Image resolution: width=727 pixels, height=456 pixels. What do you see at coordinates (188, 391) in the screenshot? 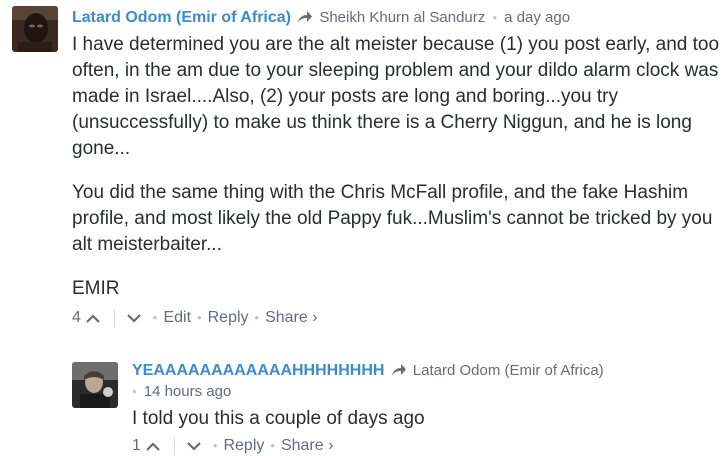
I see `timestamp-link: 14 hours ago` at bounding box center [188, 391].